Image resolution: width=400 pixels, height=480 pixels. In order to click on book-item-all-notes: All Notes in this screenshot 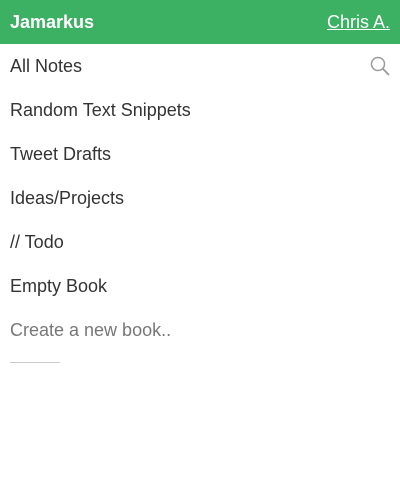, I will do `click(200, 66)`.